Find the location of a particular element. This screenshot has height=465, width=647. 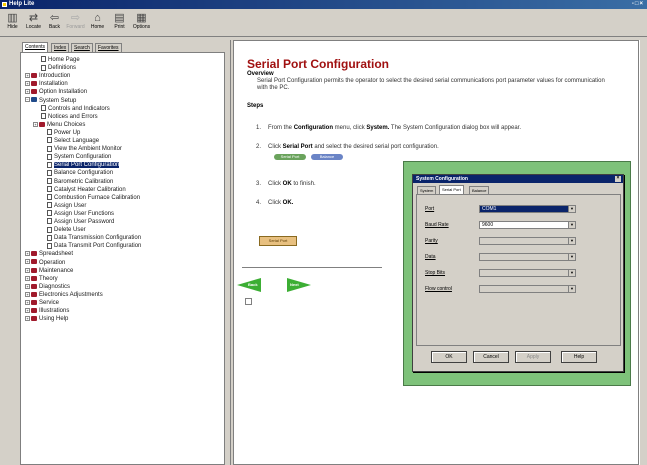

tree-item: Catalyst Heater Calibration is located at coordinates (86, 190).